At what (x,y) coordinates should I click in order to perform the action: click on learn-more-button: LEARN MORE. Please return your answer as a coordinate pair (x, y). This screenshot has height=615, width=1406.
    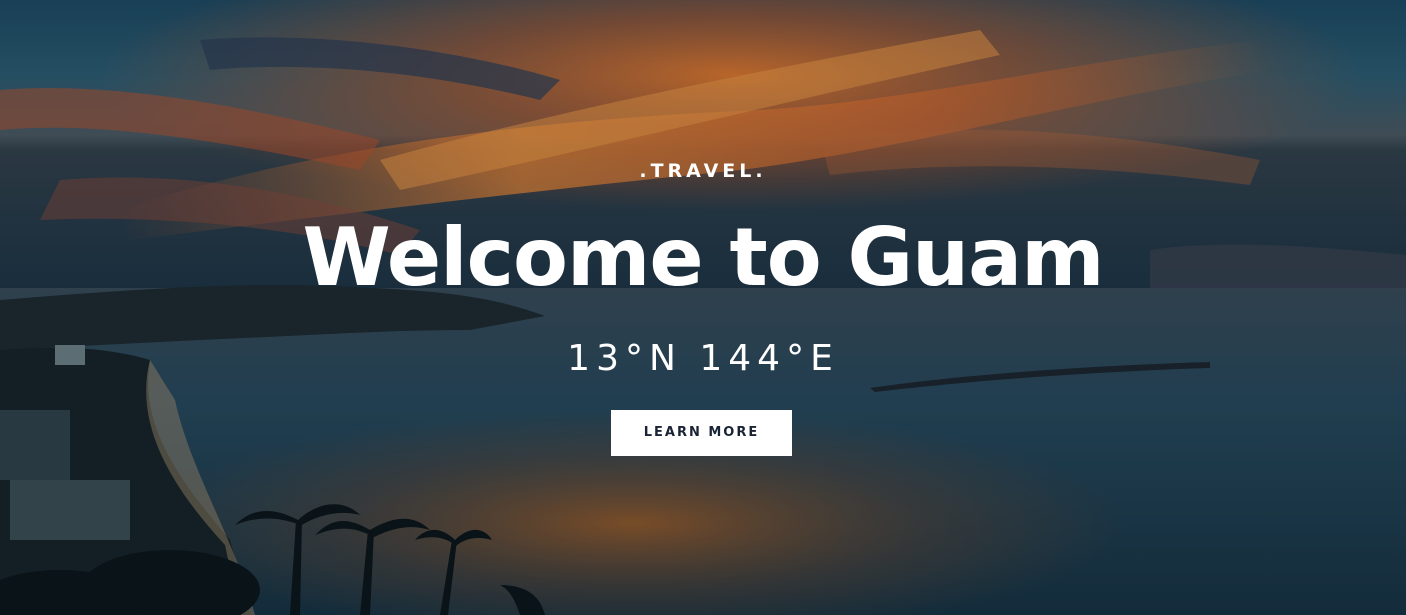
    Looking at the image, I should click on (701, 433).